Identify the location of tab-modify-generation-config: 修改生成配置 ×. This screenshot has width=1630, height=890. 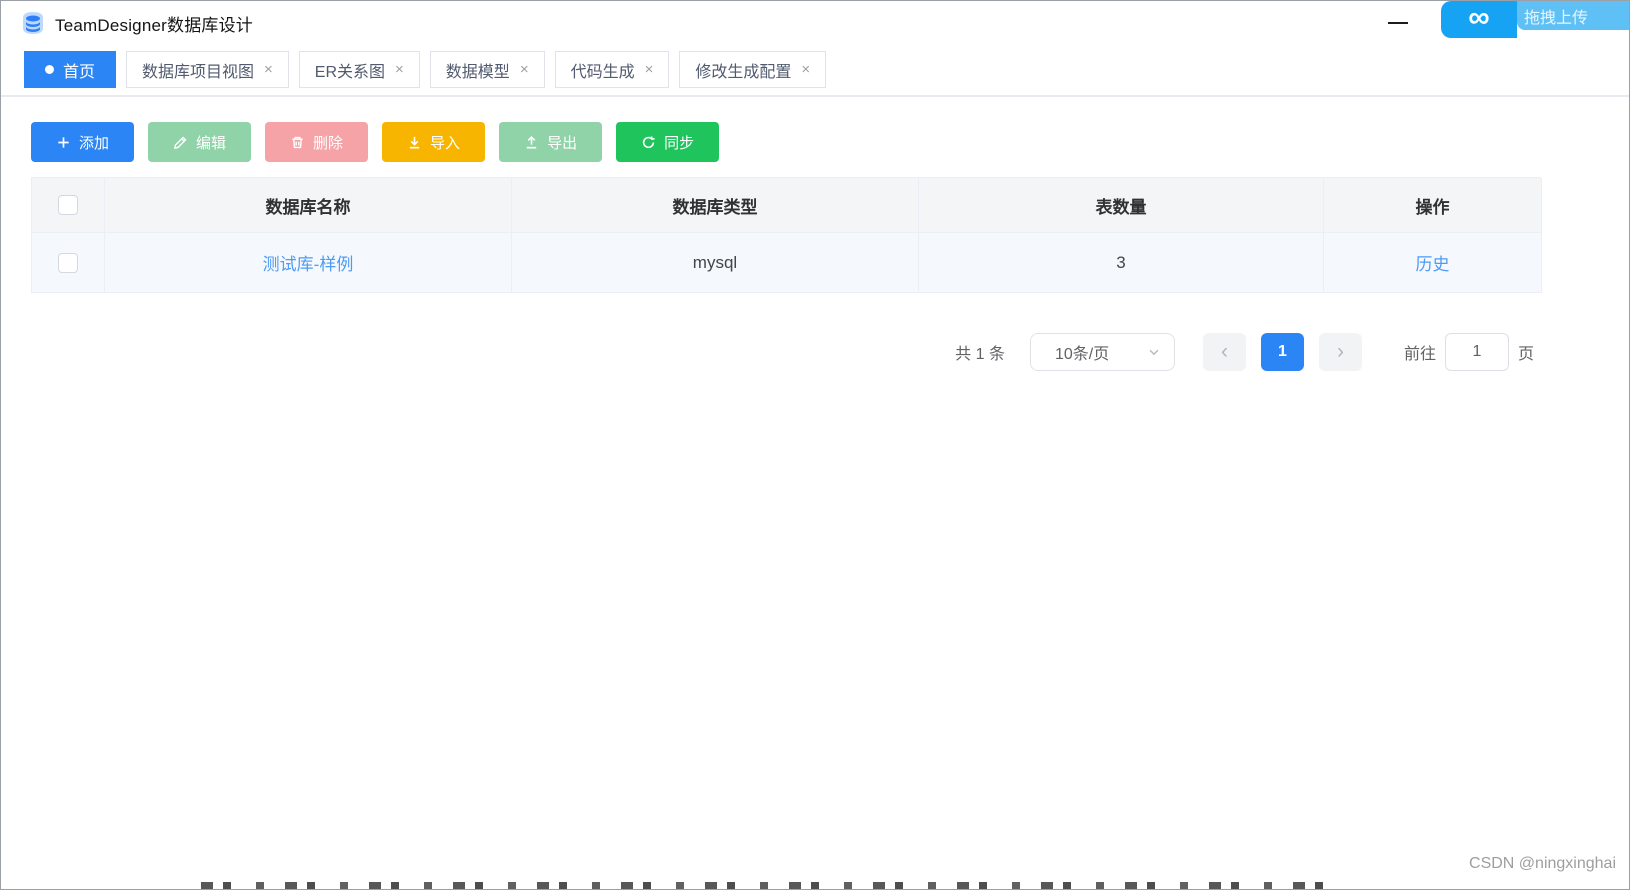
(753, 69).